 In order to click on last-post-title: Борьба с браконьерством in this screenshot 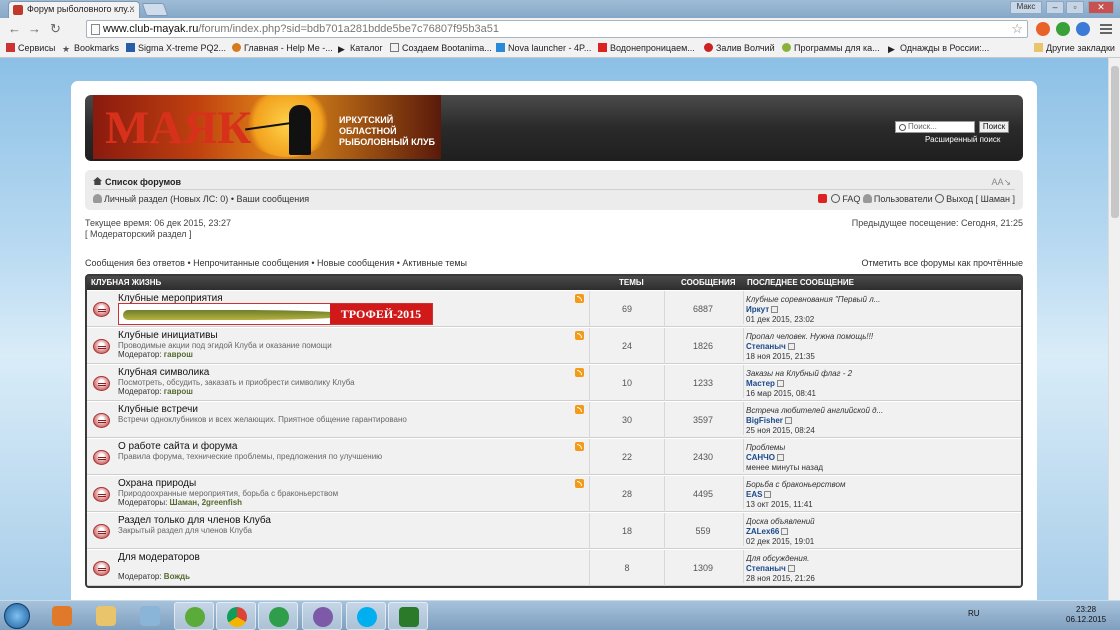, I will do `click(864, 485)`.